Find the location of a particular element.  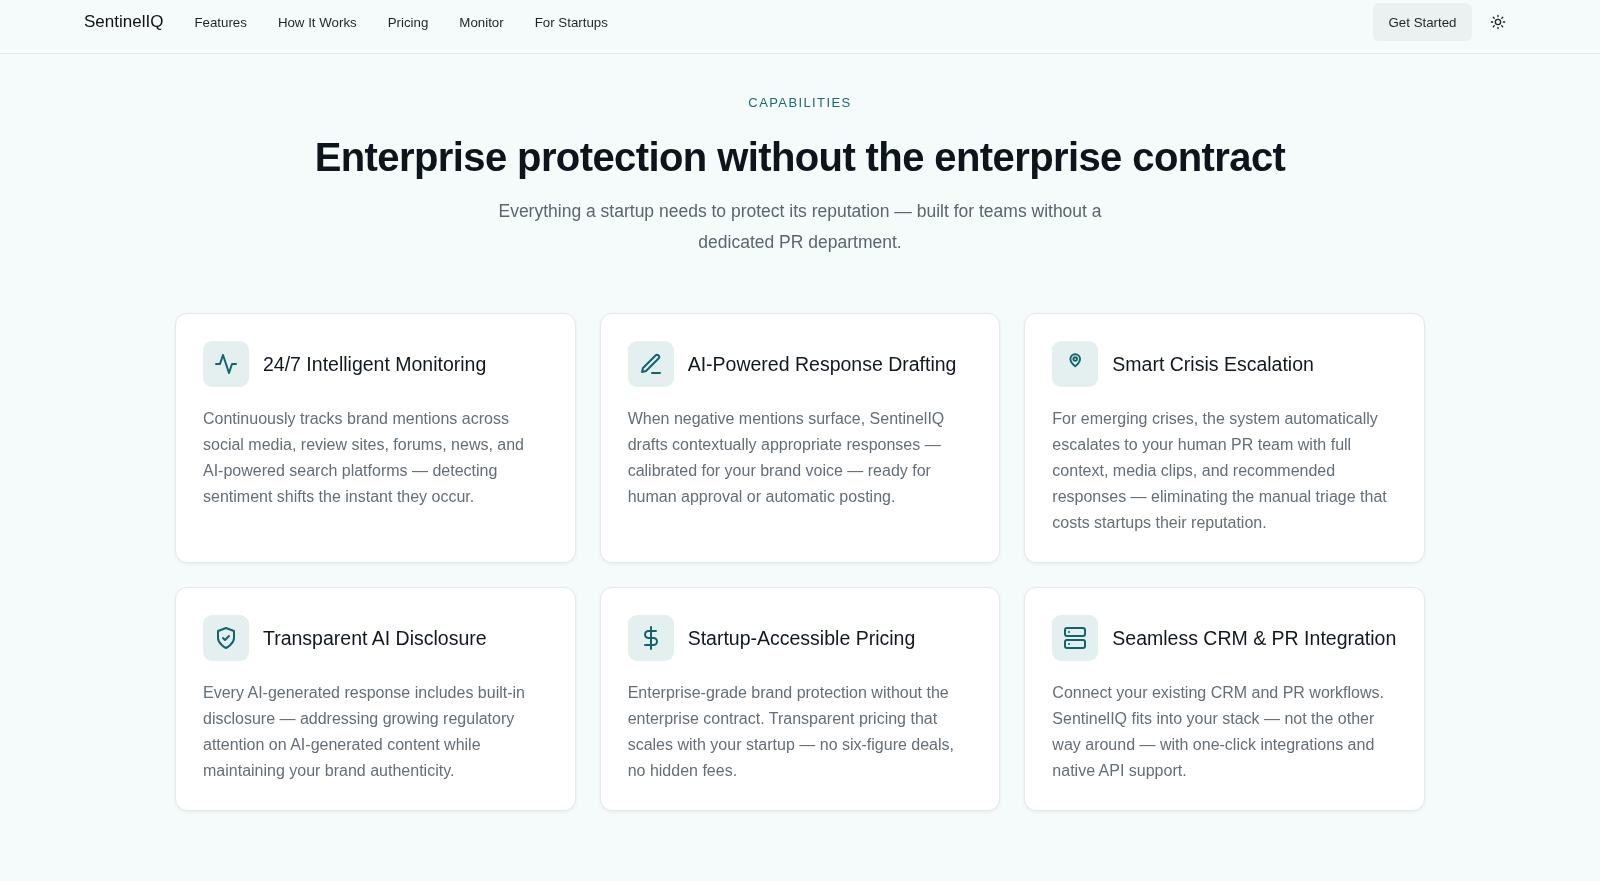

card-description: Connect your existing CRM and PR workflows. SentinelIQ fits into your stack — not the other way around — with one-click integrations and native API support. is located at coordinates (1218, 732).